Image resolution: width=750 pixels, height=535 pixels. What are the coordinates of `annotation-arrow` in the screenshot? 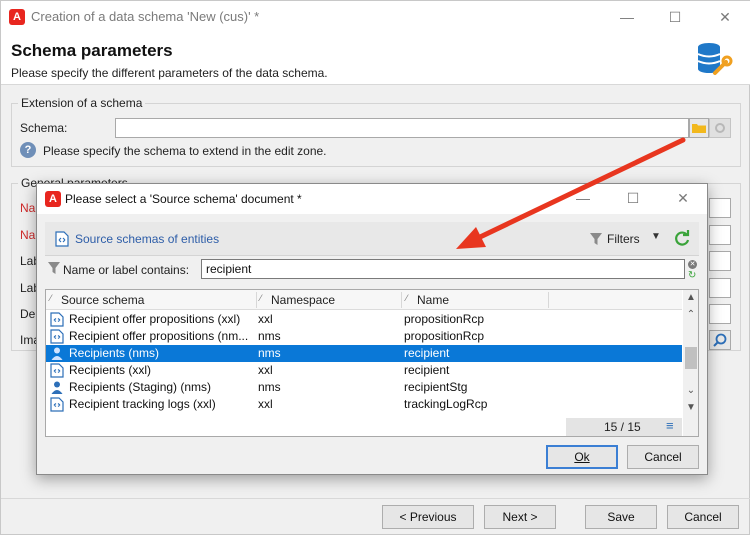 It's located at (571, 193).